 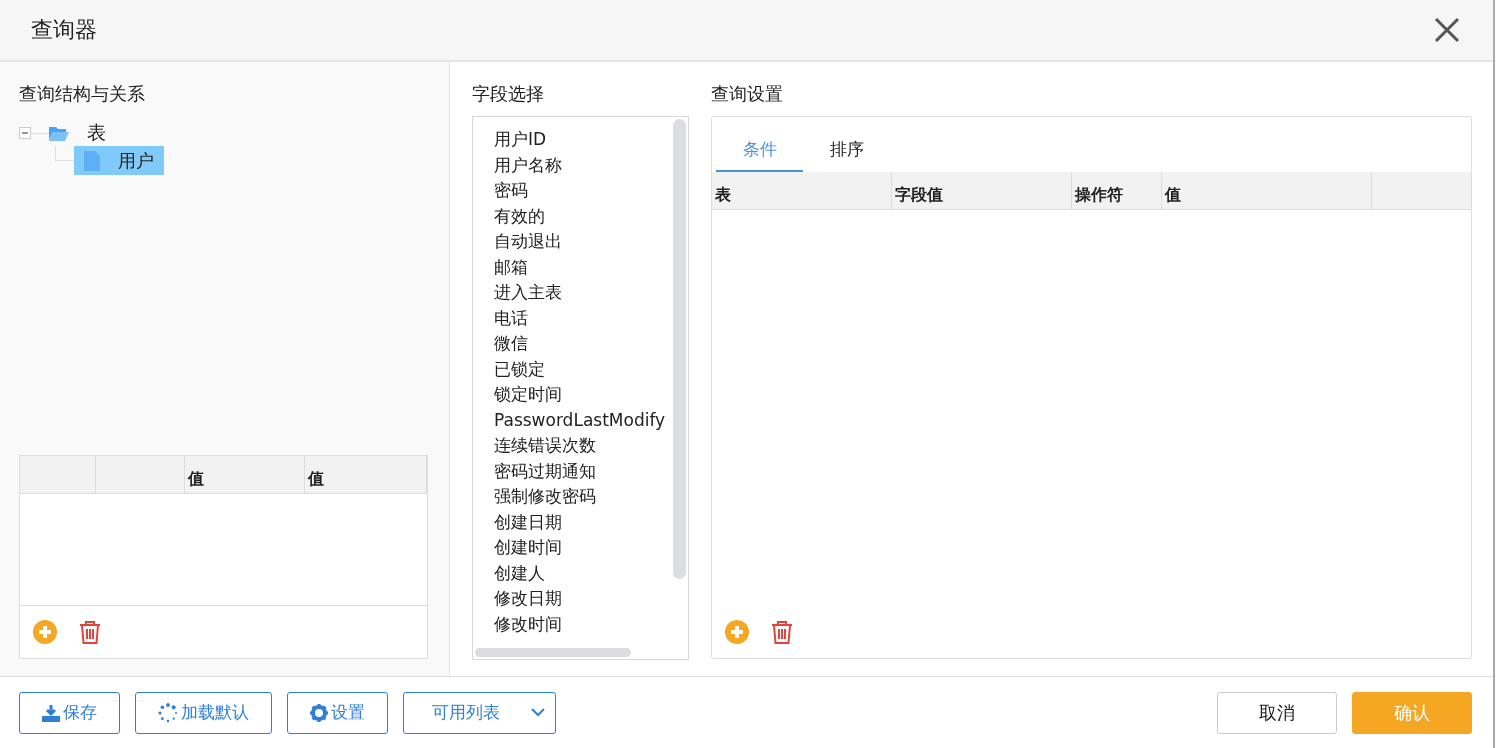 What do you see at coordinates (1447, 30) in the screenshot?
I see `close-icon` at bounding box center [1447, 30].